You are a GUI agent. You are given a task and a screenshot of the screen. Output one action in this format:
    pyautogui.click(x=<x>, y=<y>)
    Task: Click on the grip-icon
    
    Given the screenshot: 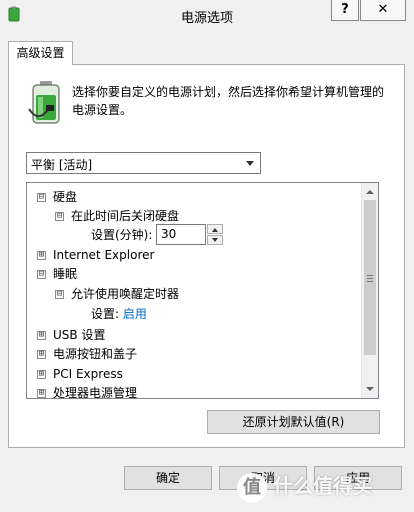 What is the action you would take?
    pyautogui.click(x=370, y=278)
    